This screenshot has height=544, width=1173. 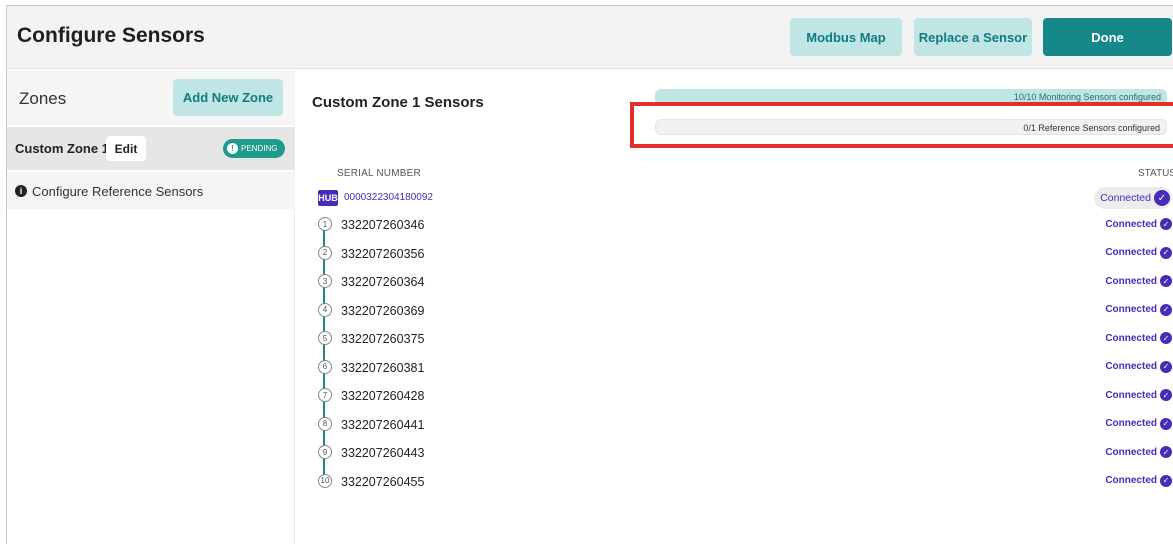 I want to click on status-column-header: STATUS, so click(x=1155, y=173).